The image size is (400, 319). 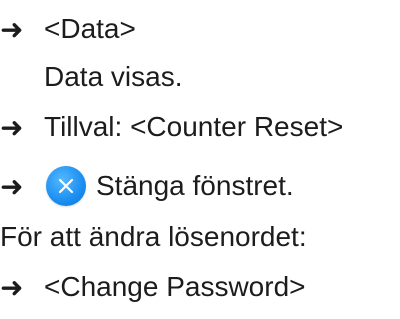 What do you see at coordinates (66, 186) in the screenshot?
I see `close-icon` at bounding box center [66, 186].